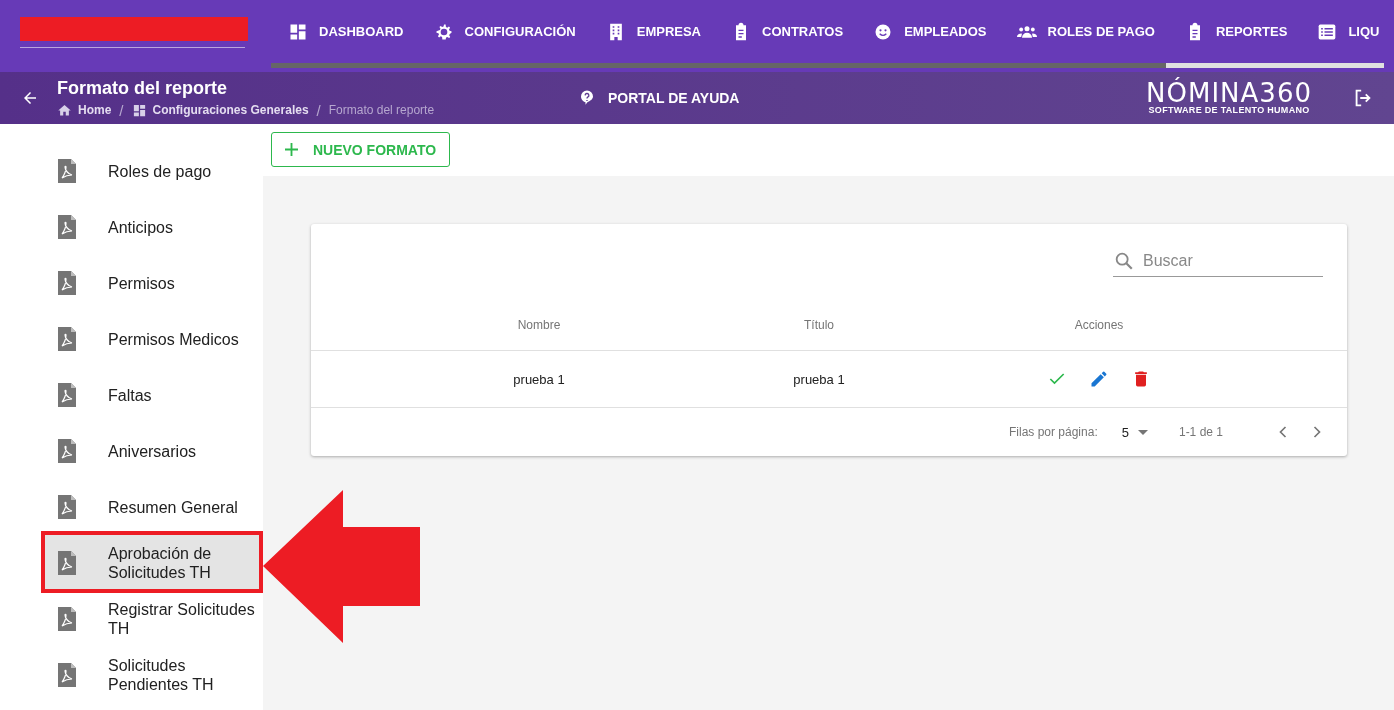 This screenshot has height=710, width=1394. I want to click on nav-label: REPORTES, so click(1251, 31).